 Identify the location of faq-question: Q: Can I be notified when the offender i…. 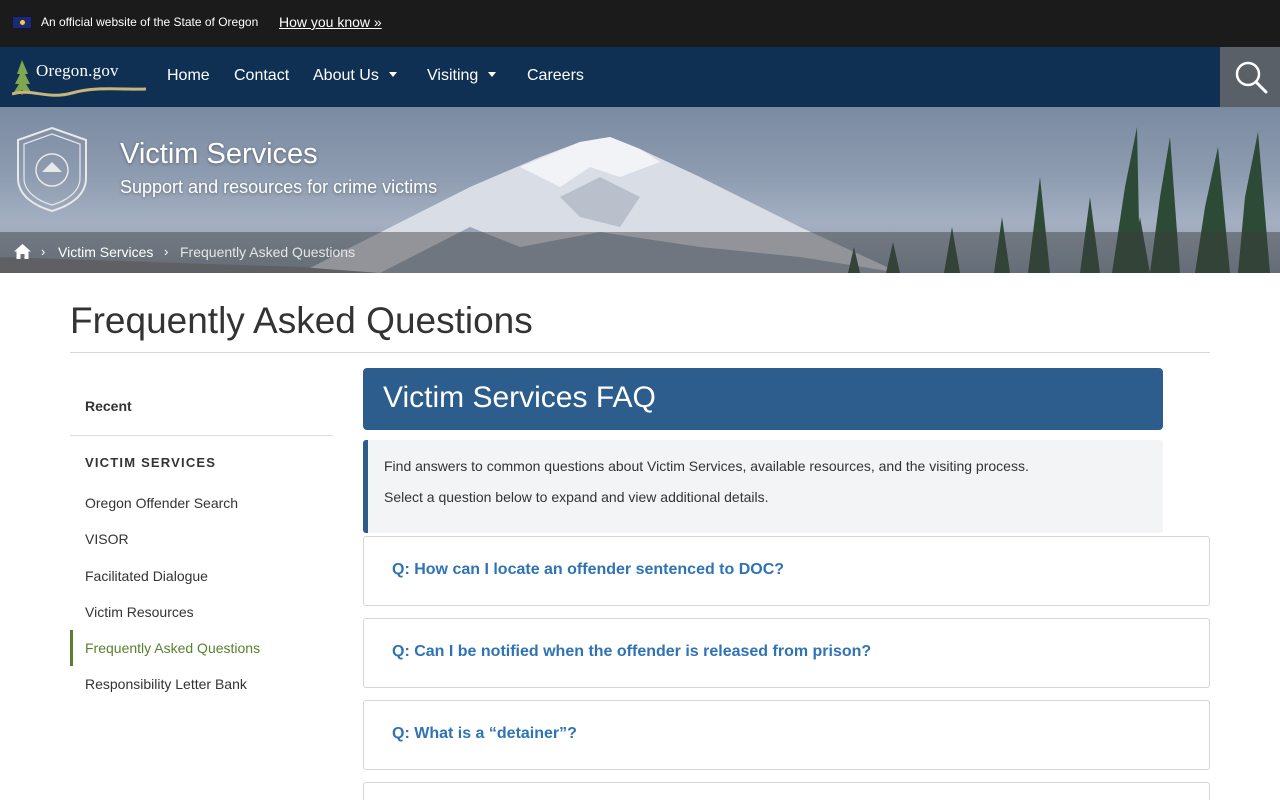
(631, 652).